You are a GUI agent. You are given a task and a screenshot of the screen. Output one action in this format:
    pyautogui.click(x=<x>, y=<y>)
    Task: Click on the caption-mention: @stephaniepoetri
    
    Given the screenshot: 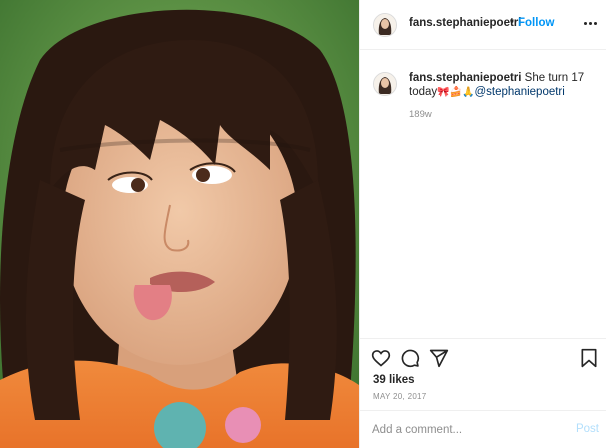 What is the action you would take?
    pyautogui.click(x=520, y=92)
    